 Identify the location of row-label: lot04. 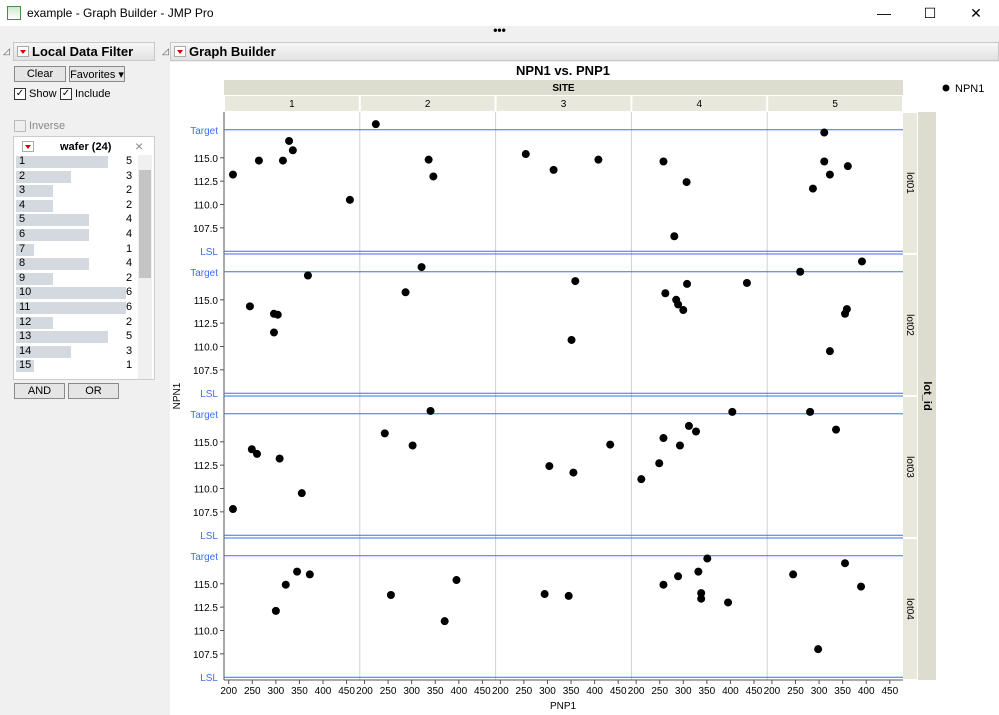
(909, 609).